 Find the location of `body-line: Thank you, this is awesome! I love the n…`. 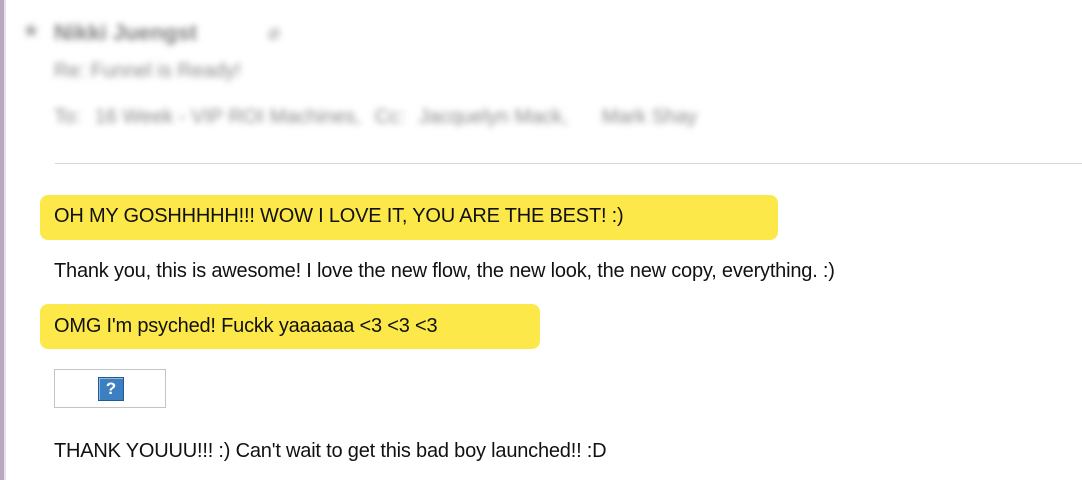

body-line: Thank you, this is awesome! I love the n… is located at coordinates (444, 271).